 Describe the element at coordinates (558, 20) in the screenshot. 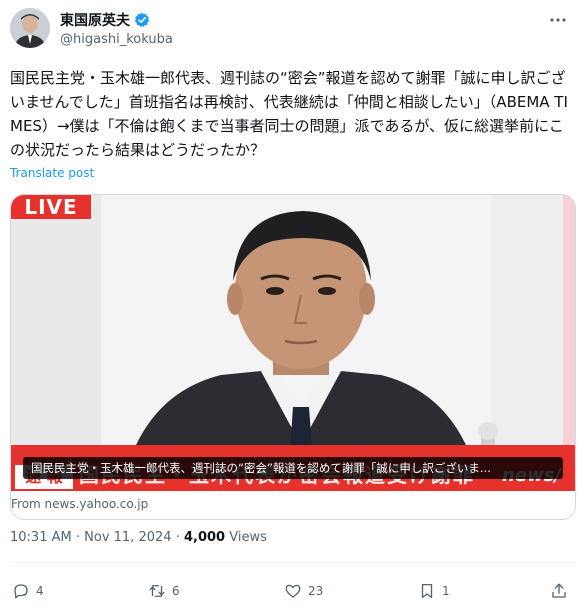

I see `more-icon` at that location.